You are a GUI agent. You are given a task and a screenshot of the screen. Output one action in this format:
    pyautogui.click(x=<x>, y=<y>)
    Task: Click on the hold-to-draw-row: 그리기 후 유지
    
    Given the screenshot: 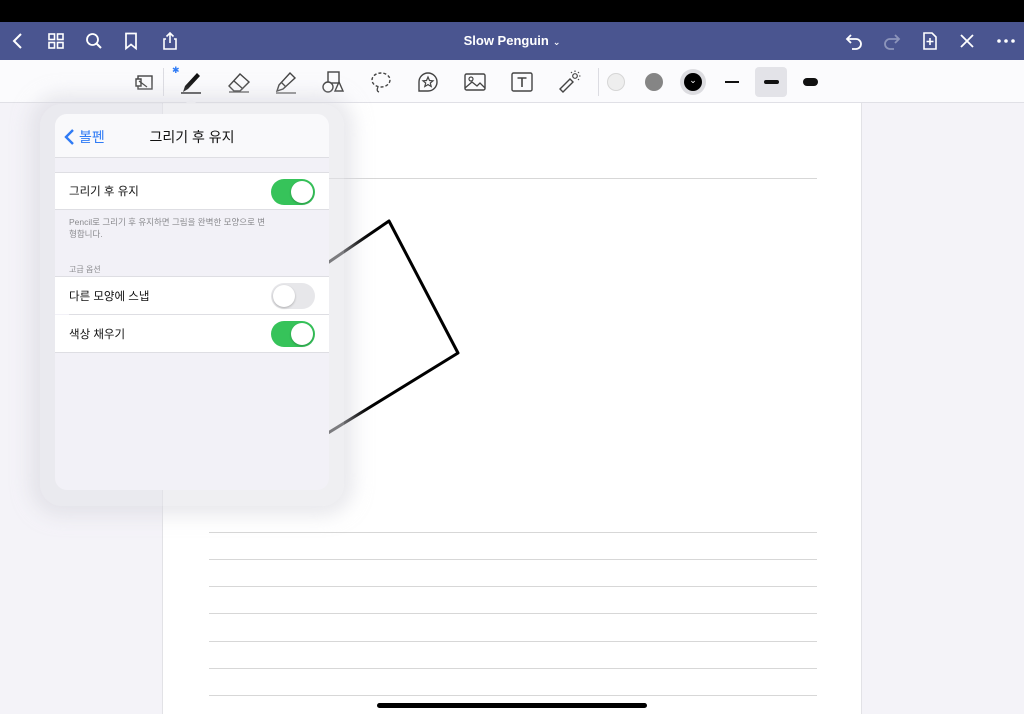 What is the action you would take?
    pyautogui.click(x=192, y=191)
    